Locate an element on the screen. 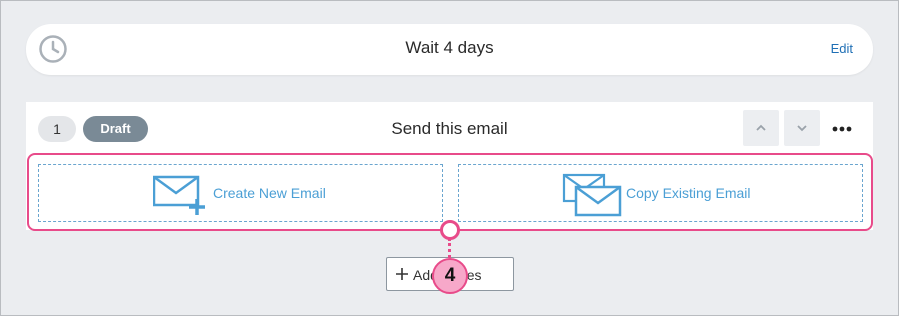  more-options-icon is located at coordinates (842, 129).